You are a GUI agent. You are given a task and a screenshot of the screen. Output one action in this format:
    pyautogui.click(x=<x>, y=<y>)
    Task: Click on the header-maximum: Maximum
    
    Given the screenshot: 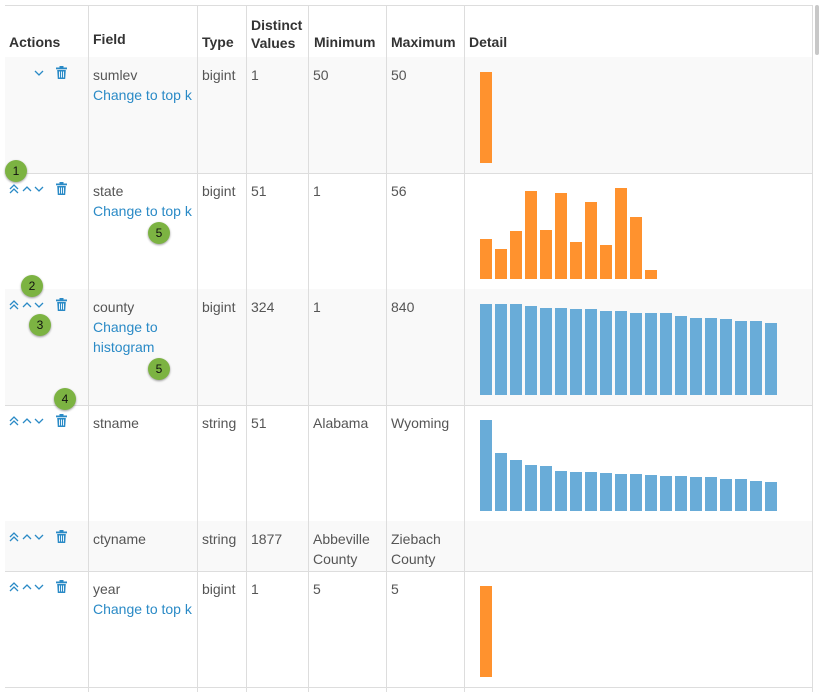 What is the action you would take?
    pyautogui.click(x=423, y=42)
    